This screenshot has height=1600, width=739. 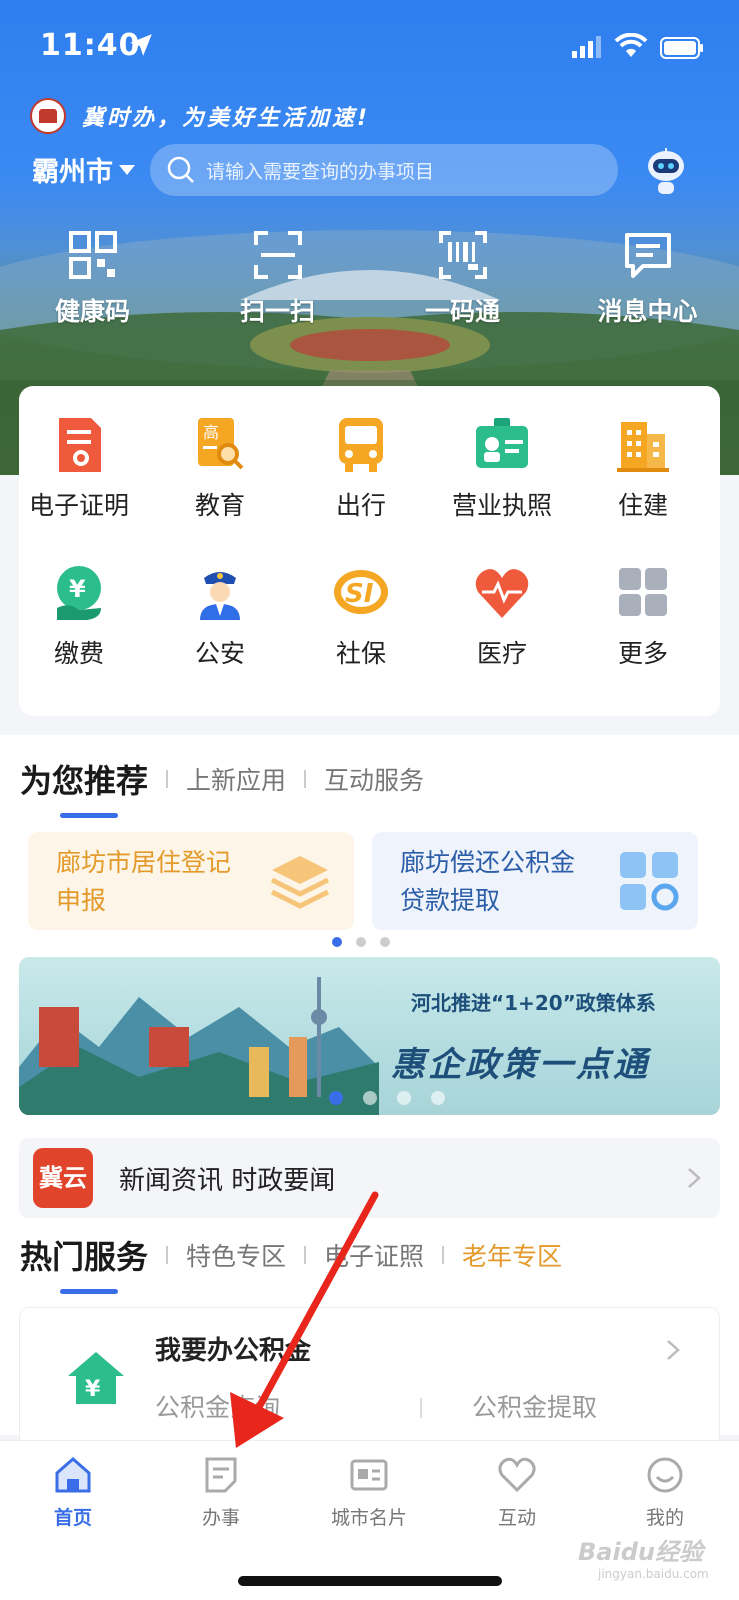 I want to click on service-payment: ¥ 缴费, so click(x=79, y=617).